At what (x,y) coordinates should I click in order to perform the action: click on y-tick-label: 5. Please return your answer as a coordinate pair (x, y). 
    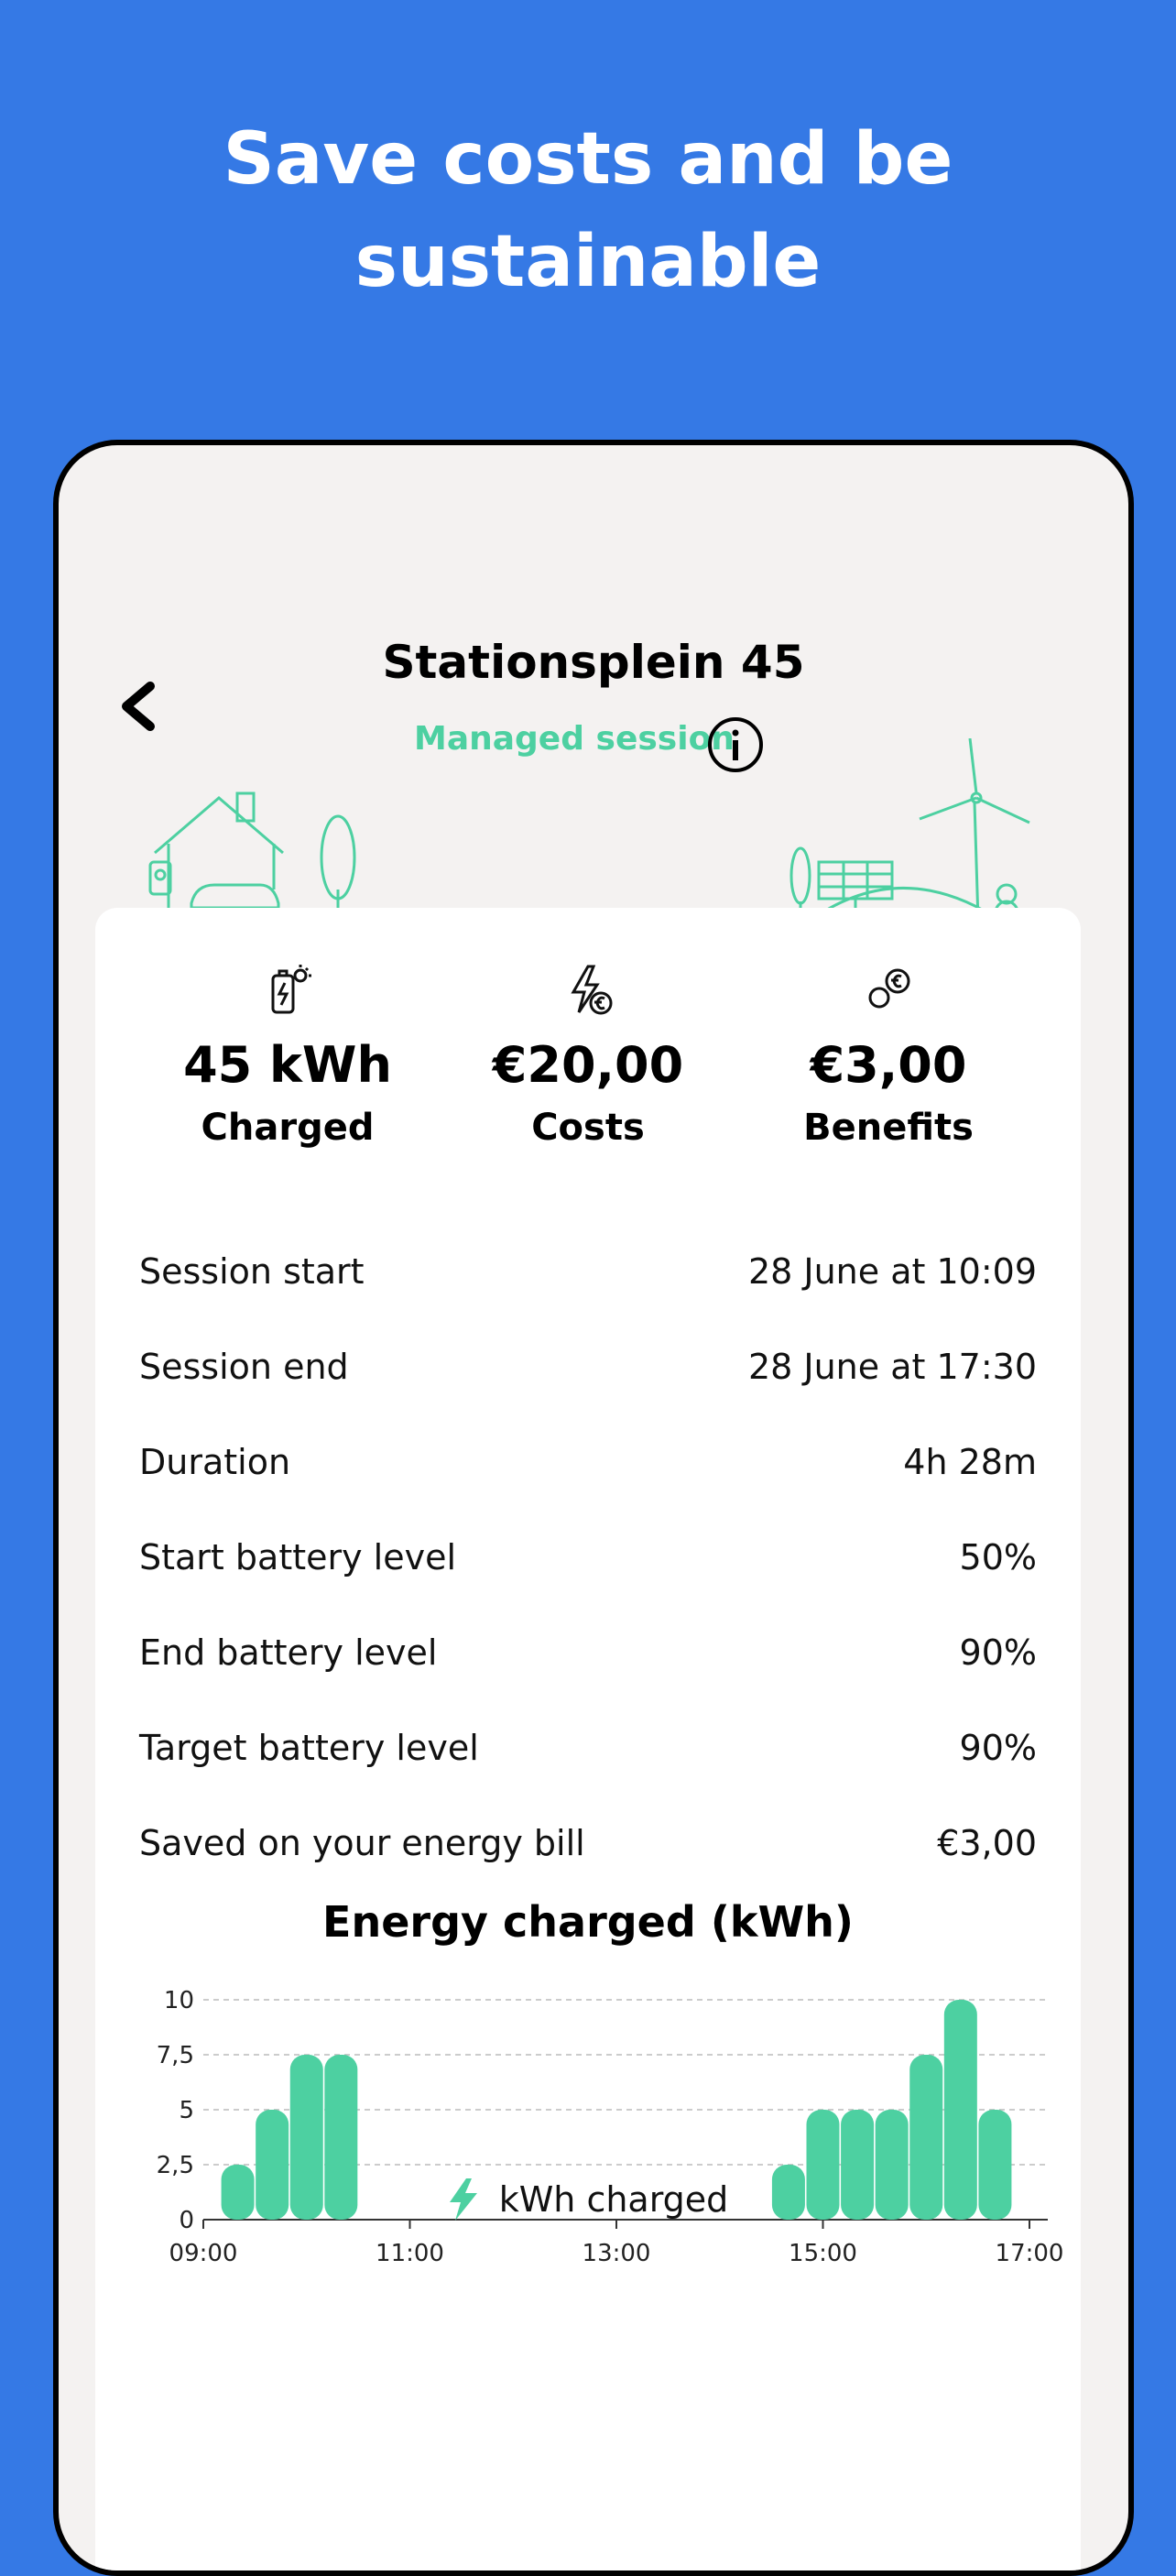
    Looking at the image, I should click on (186, 2111).